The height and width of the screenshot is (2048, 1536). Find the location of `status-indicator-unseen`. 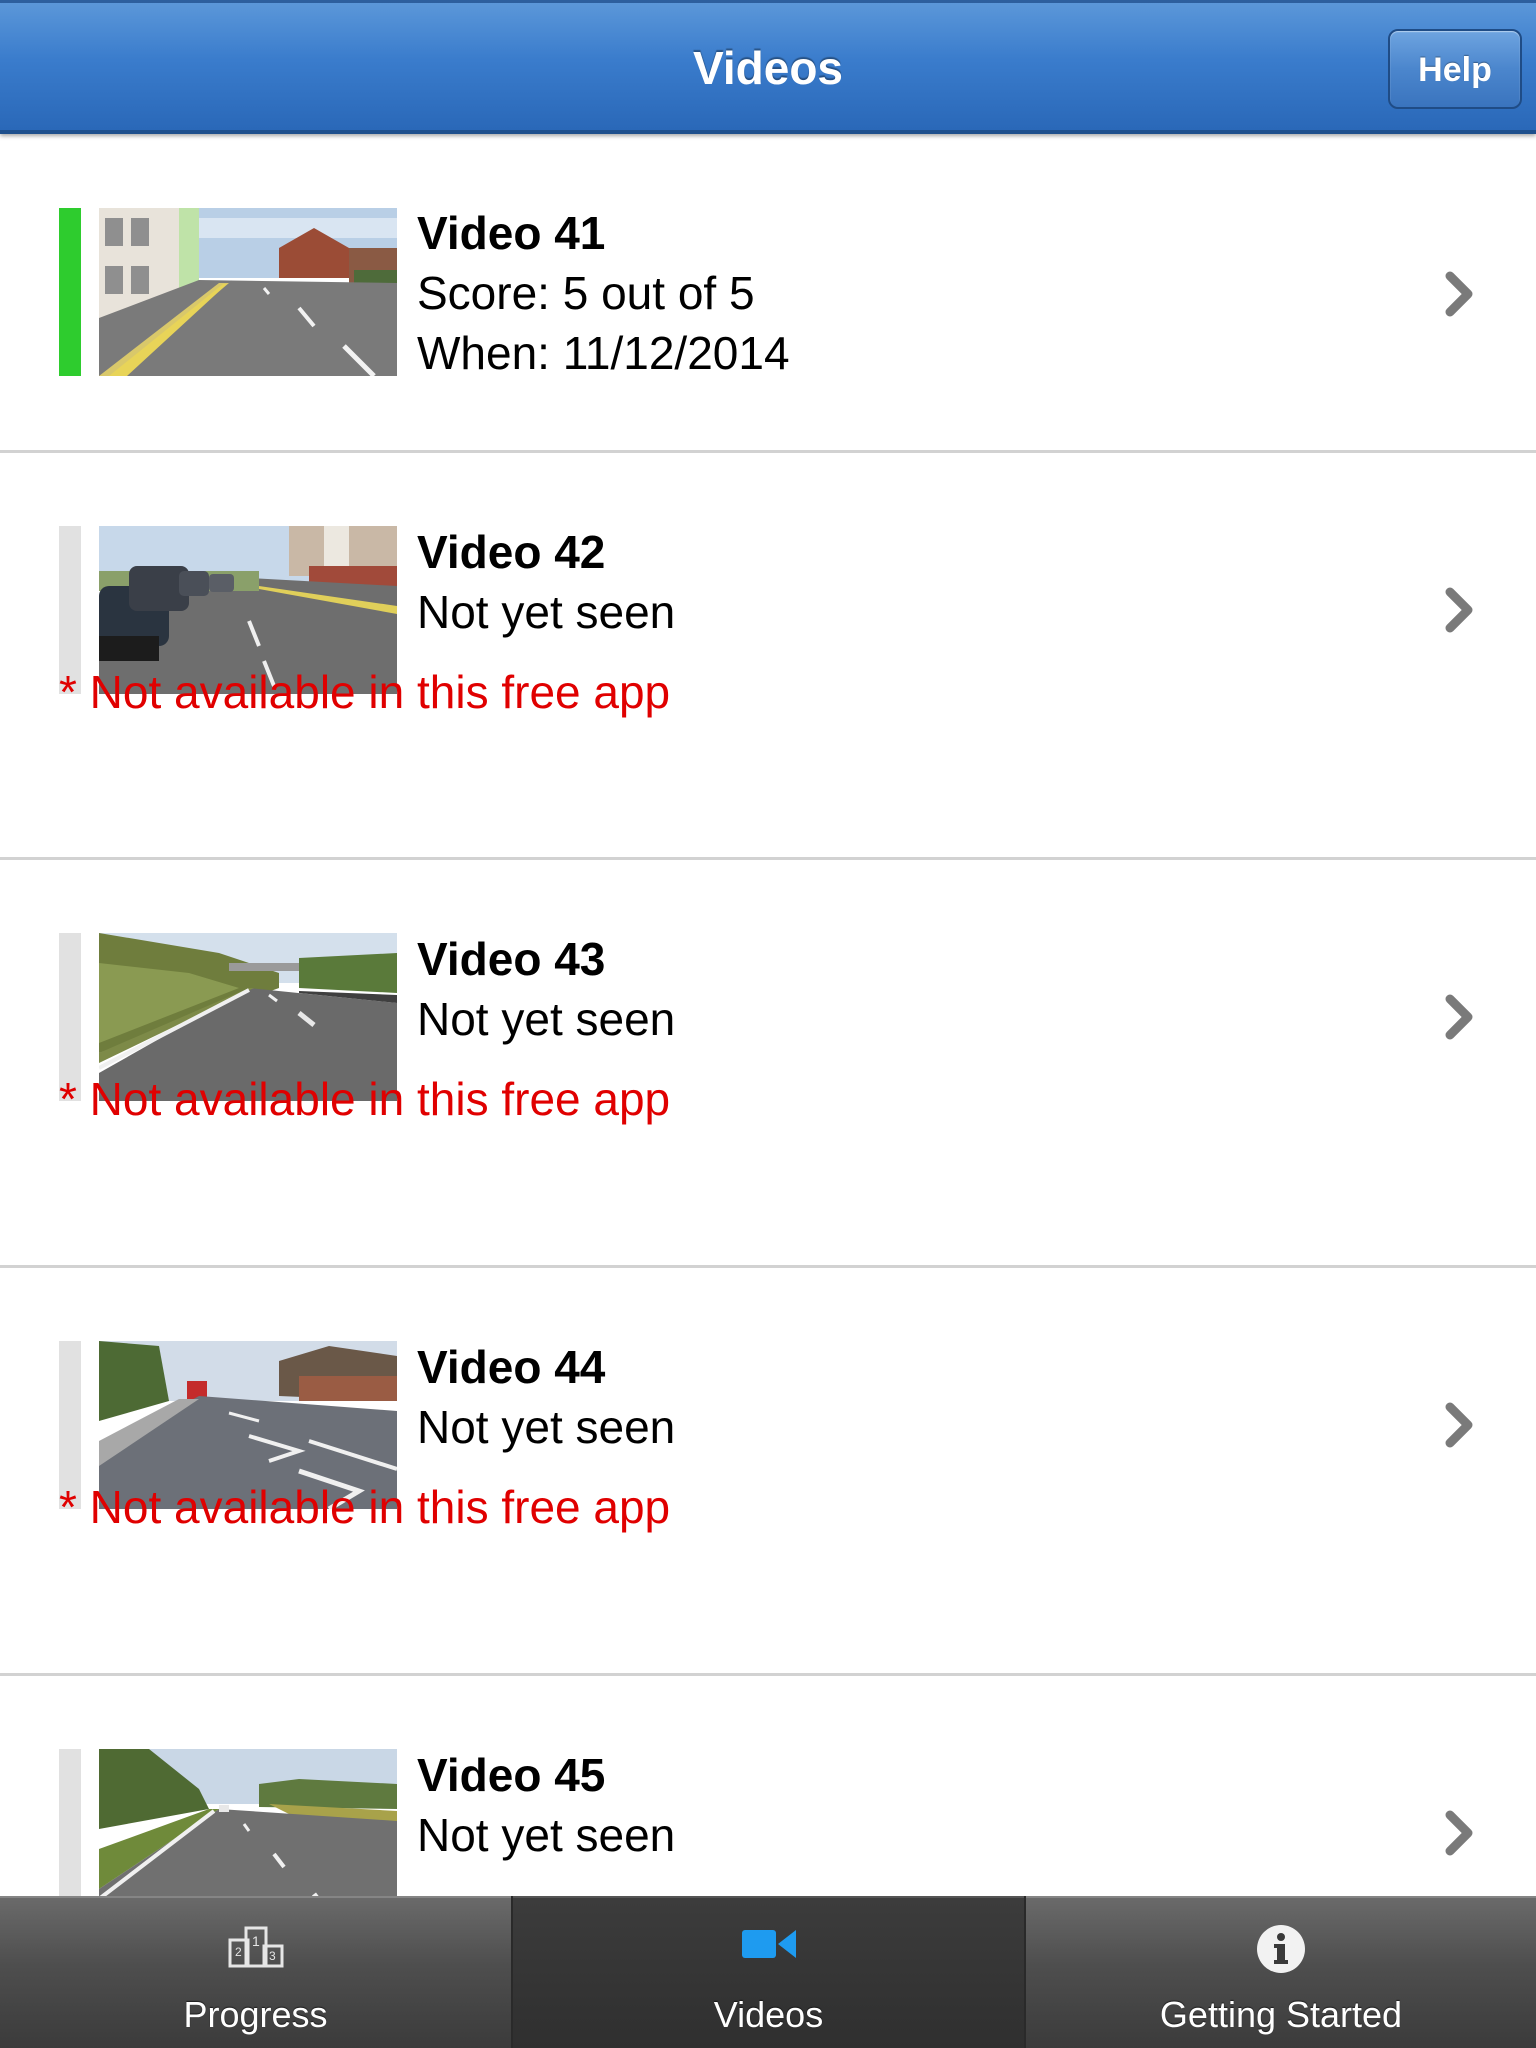

status-indicator-unseen is located at coordinates (70, 1822).